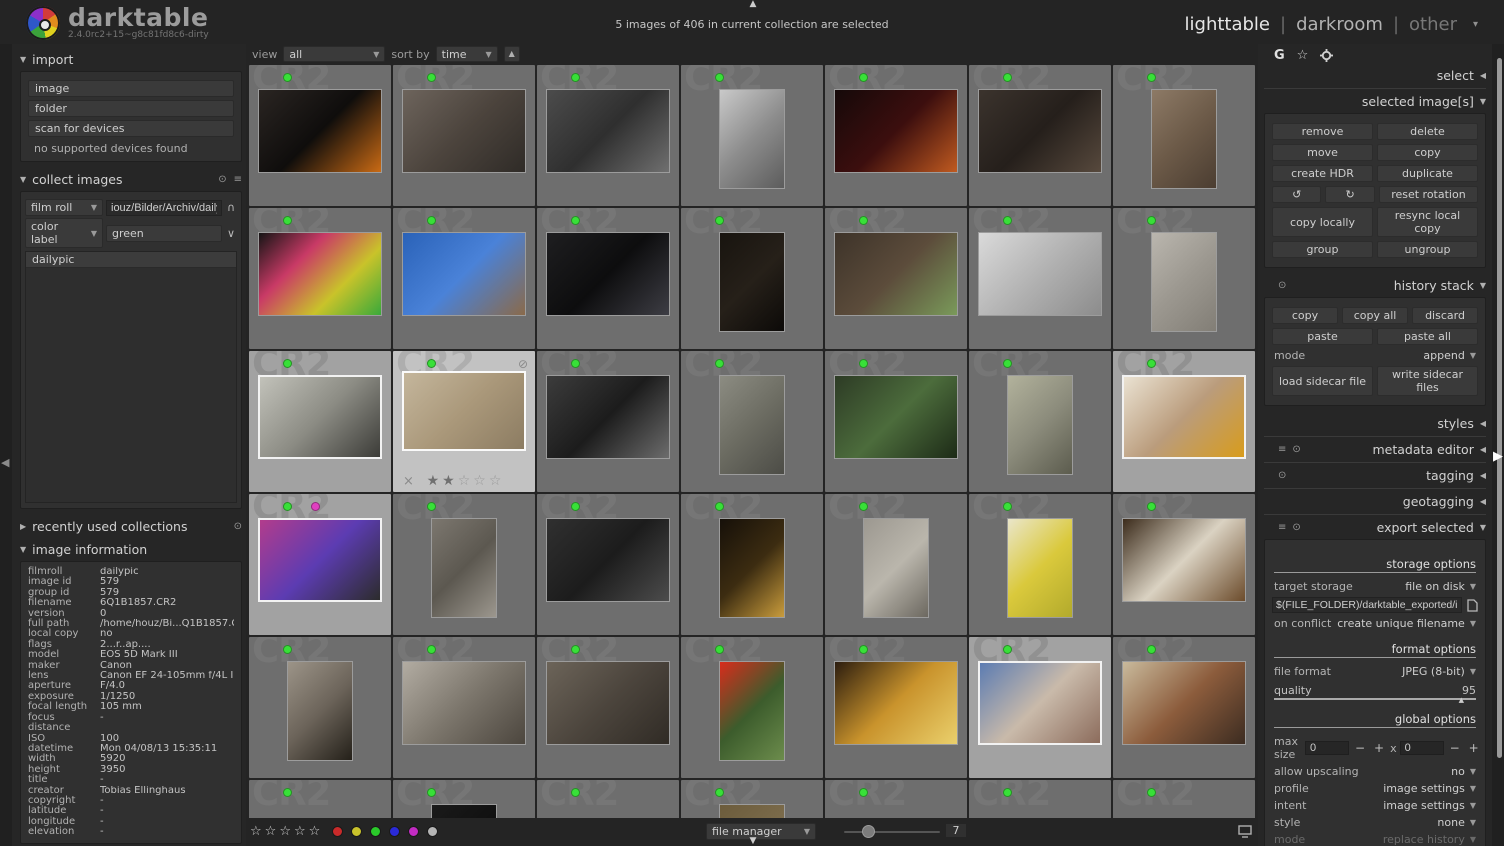 This screenshot has width=1504, height=846. I want to click on thumbnail-goat-closeup: CR2, so click(1184, 135).